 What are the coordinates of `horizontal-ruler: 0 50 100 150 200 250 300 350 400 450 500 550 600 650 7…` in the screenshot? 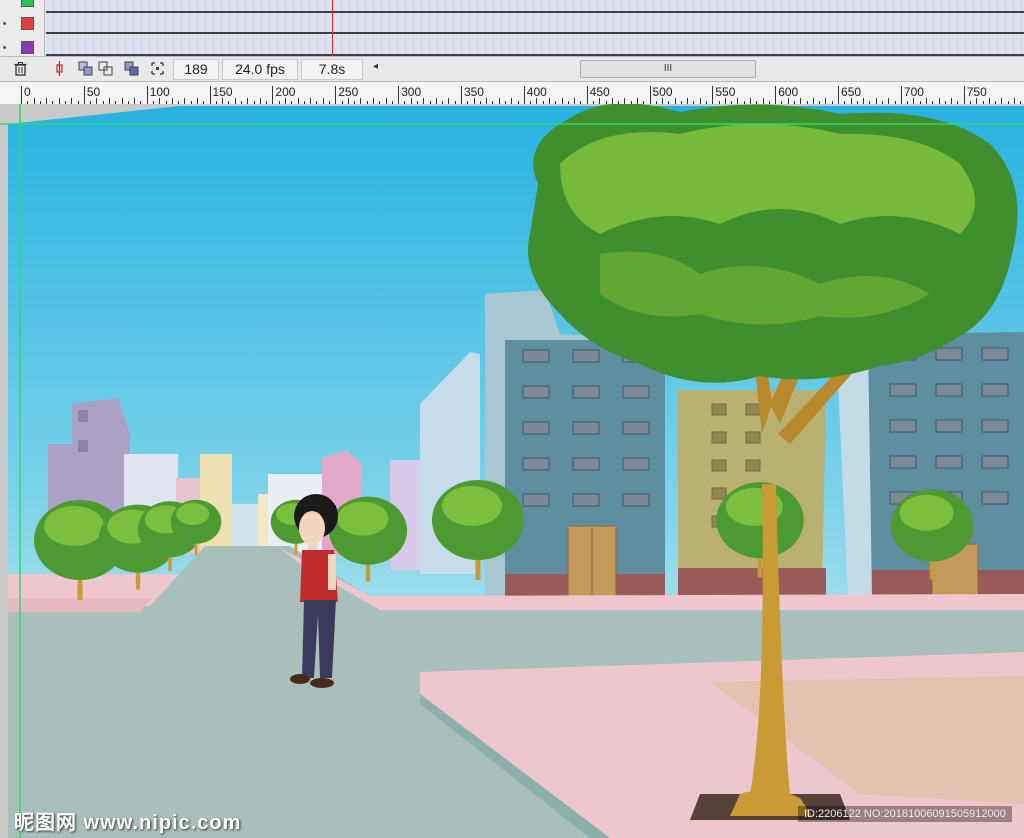 It's located at (512, 93).